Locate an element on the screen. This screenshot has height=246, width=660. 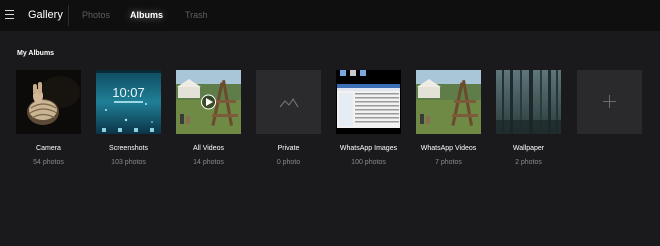
plus-icon is located at coordinates (609, 101).